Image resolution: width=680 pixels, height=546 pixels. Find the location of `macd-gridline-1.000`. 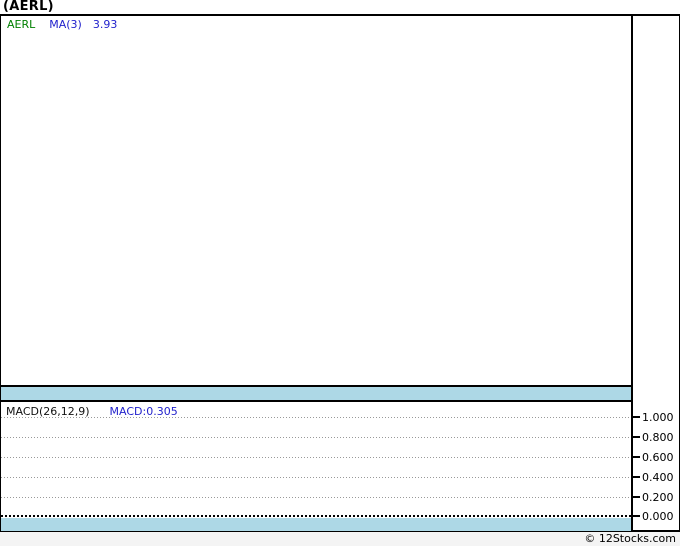

macd-gridline-1.000 is located at coordinates (316, 417).